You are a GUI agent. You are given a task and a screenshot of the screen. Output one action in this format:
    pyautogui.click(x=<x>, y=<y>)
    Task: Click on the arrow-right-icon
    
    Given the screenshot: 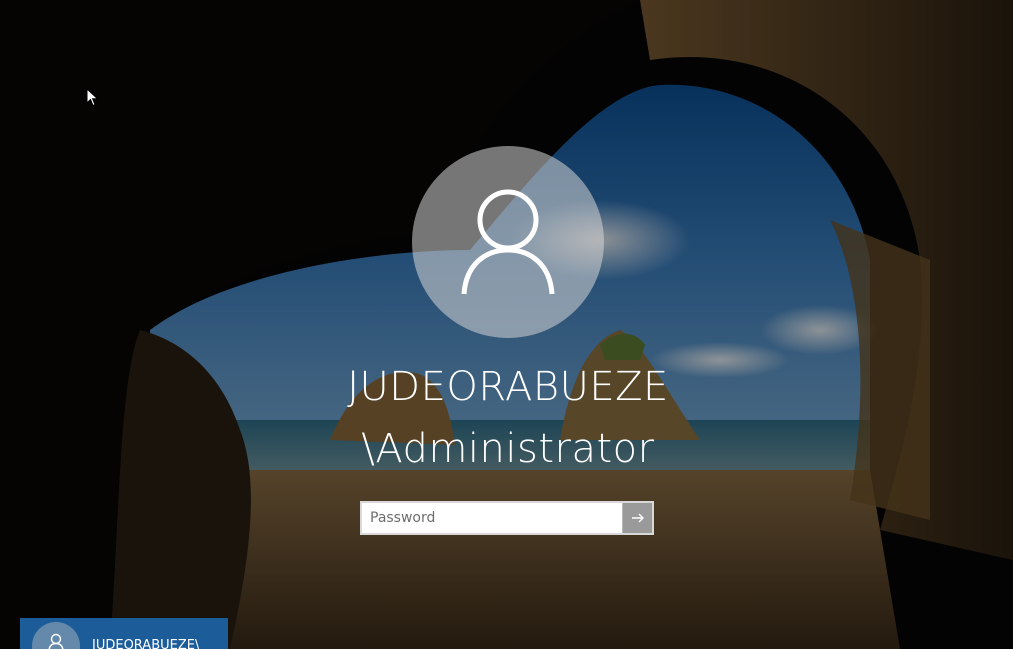 What is the action you would take?
    pyautogui.click(x=637, y=518)
    